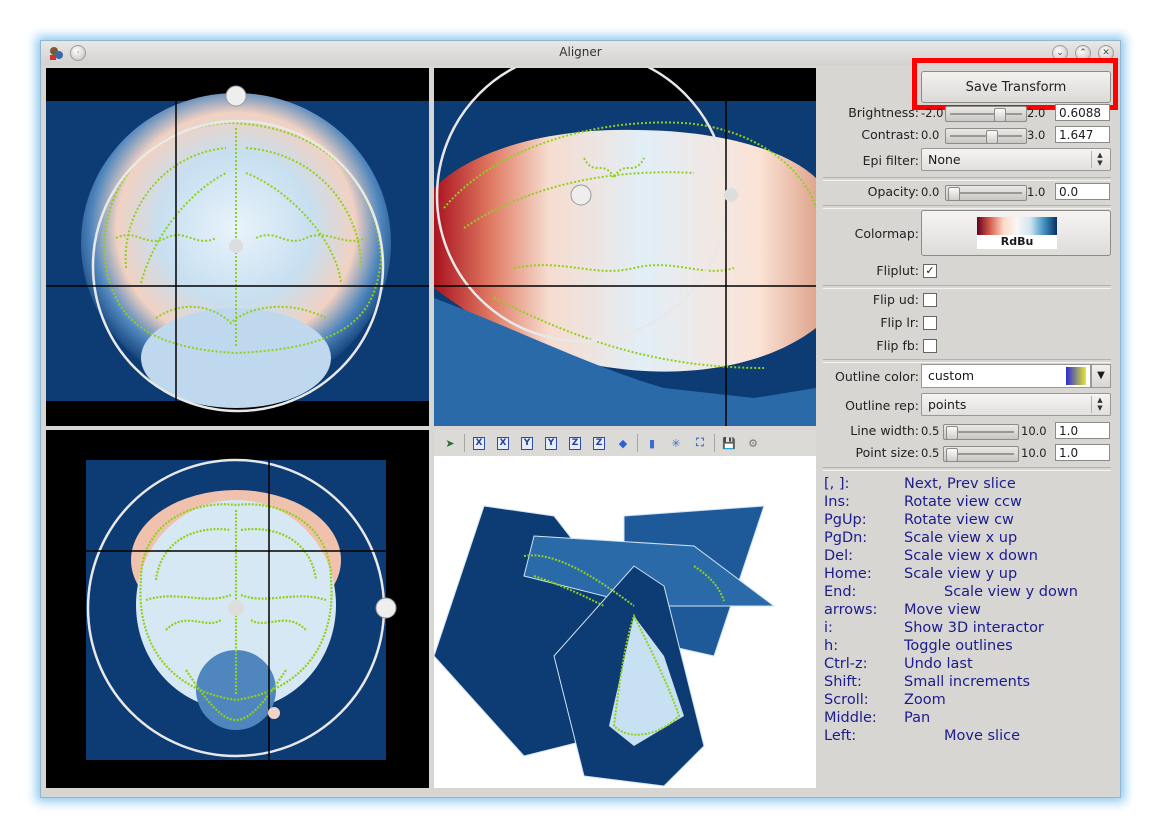  What do you see at coordinates (599, 443) in the screenshot?
I see `view-z-neg-button: Z` at bounding box center [599, 443].